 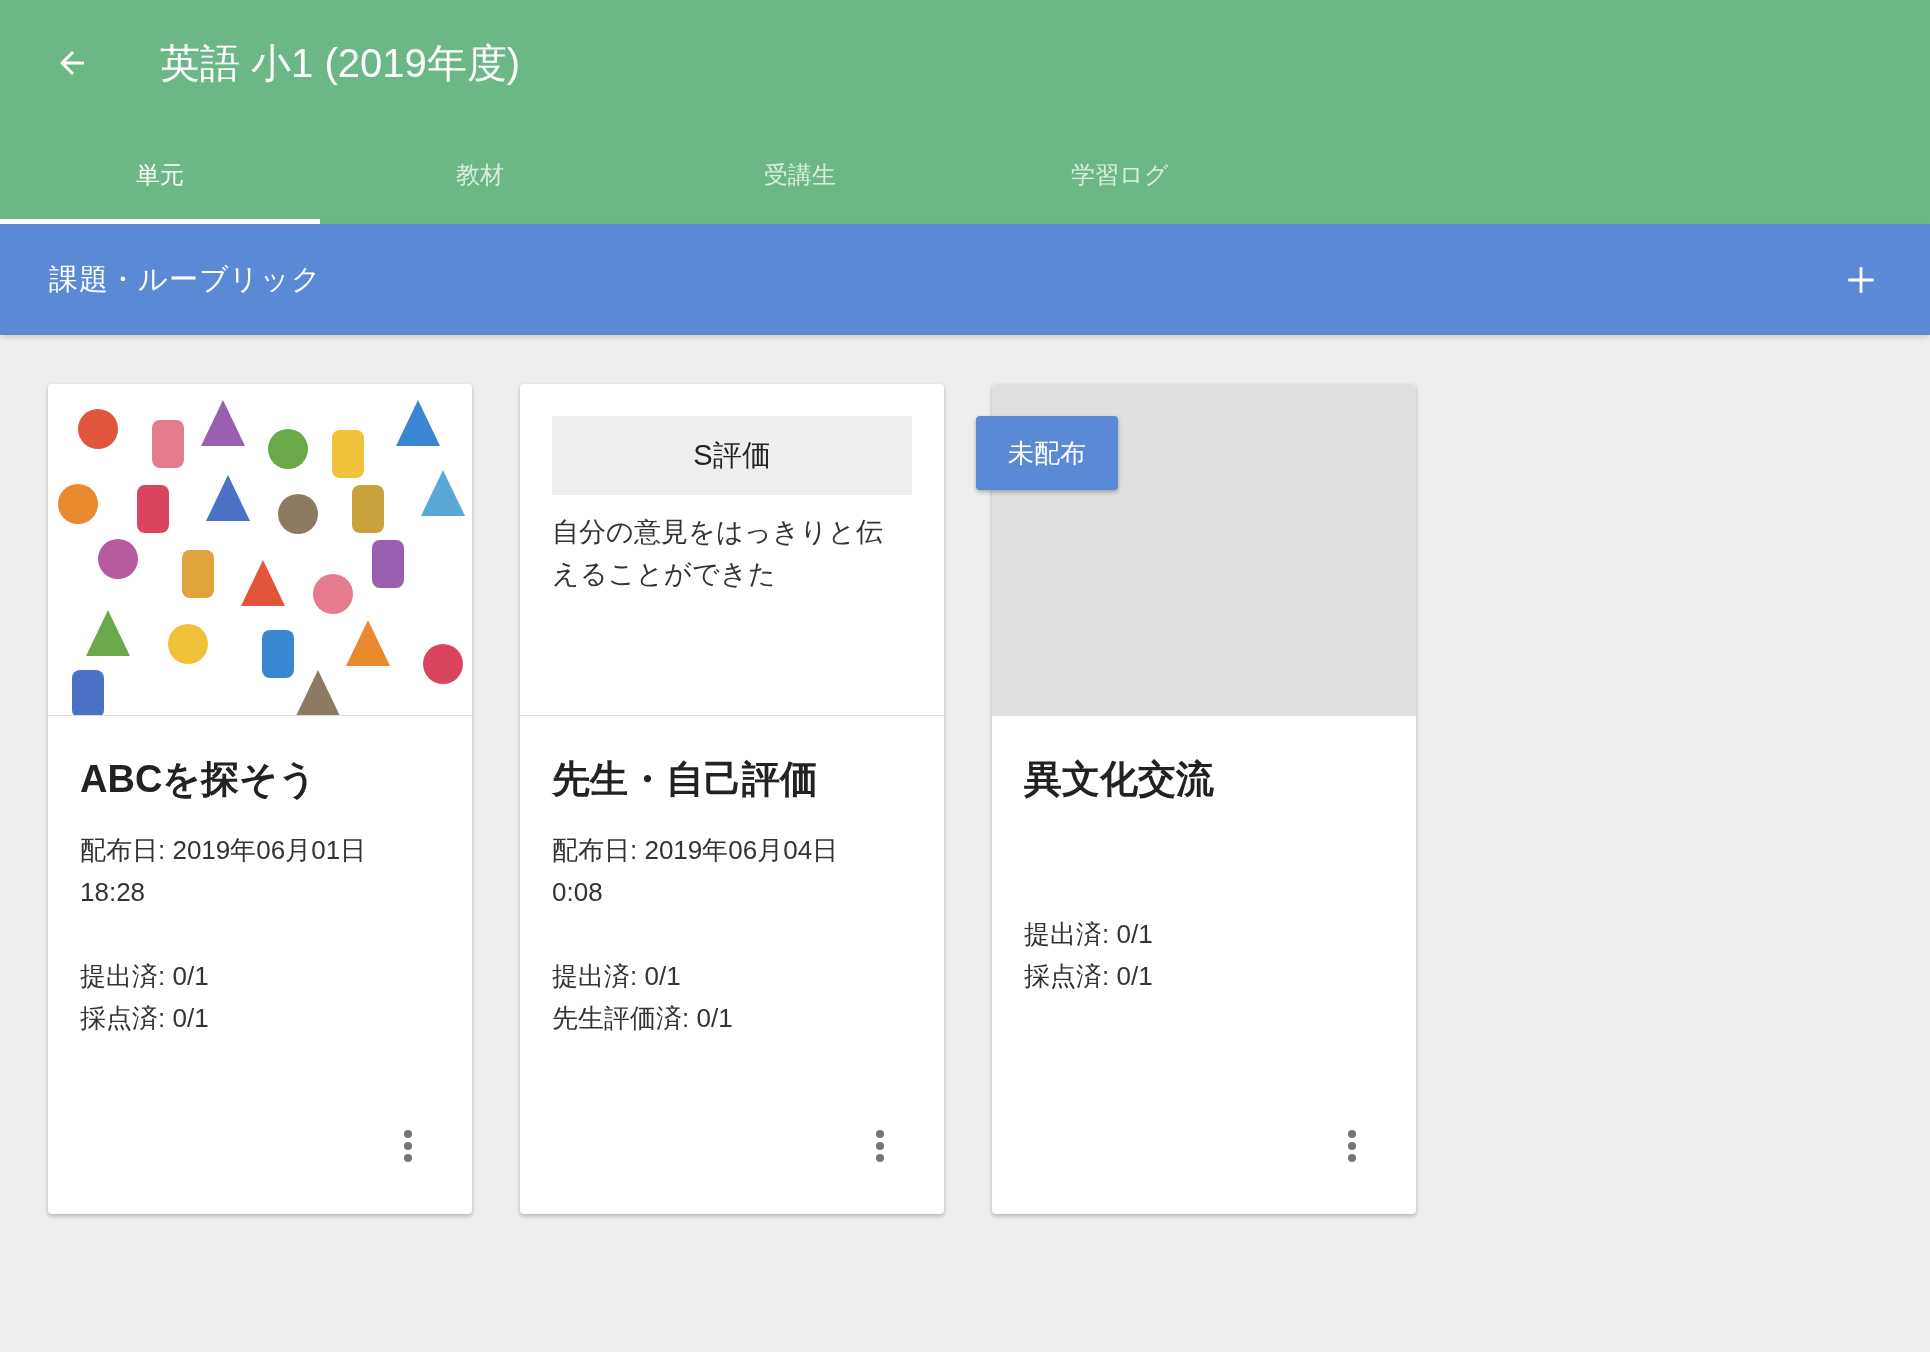 I want to click on page-title: 英語 小1 (2019年度), so click(x=340, y=63).